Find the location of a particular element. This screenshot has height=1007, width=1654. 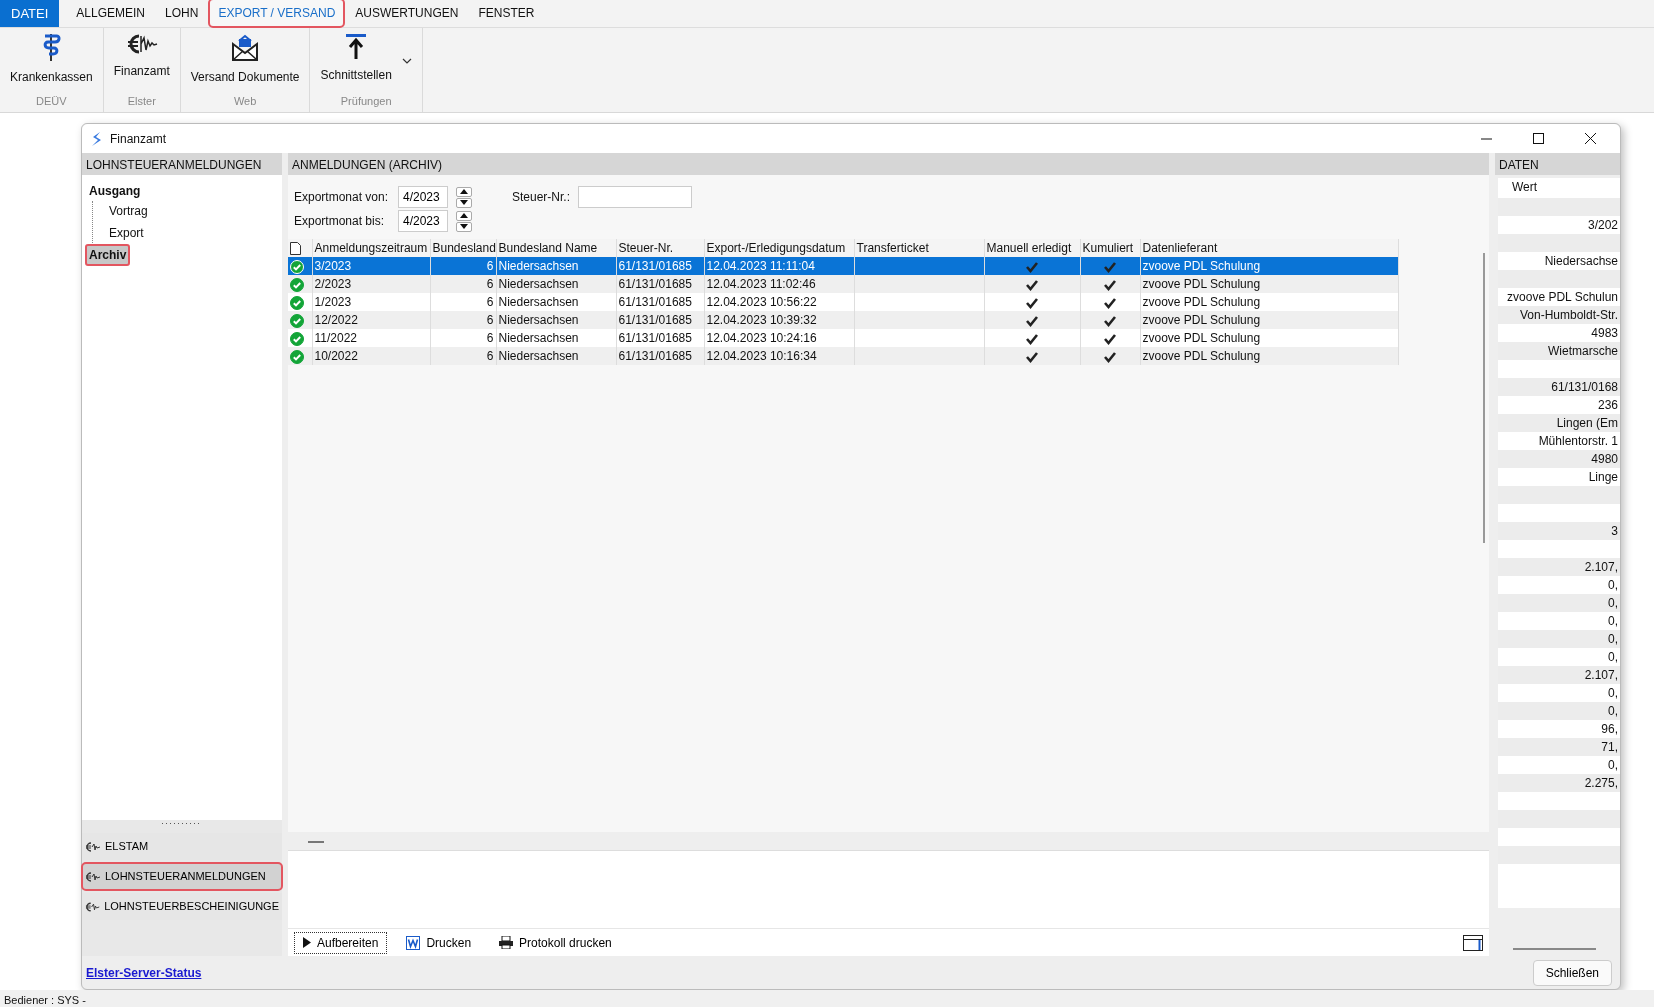

up-arrow-icon is located at coordinates (464, 191).